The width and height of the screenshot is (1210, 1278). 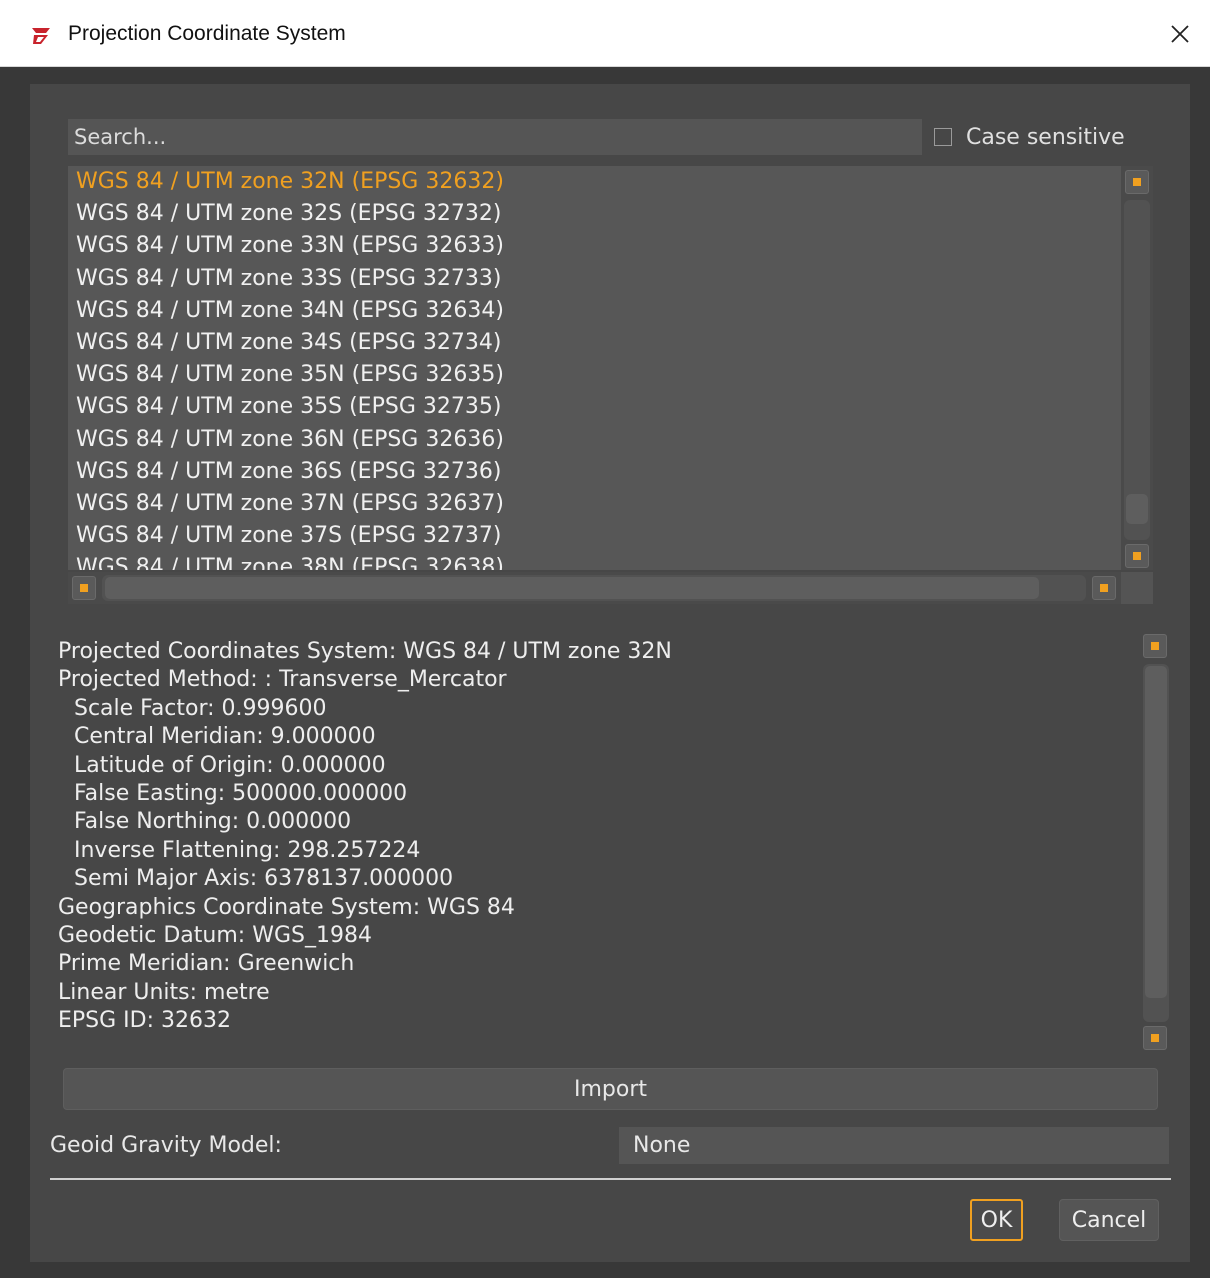 What do you see at coordinates (594, 375) in the screenshot?
I see `list-item: WGS 84 / UTM zone 35N (EPSG 32635)` at bounding box center [594, 375].